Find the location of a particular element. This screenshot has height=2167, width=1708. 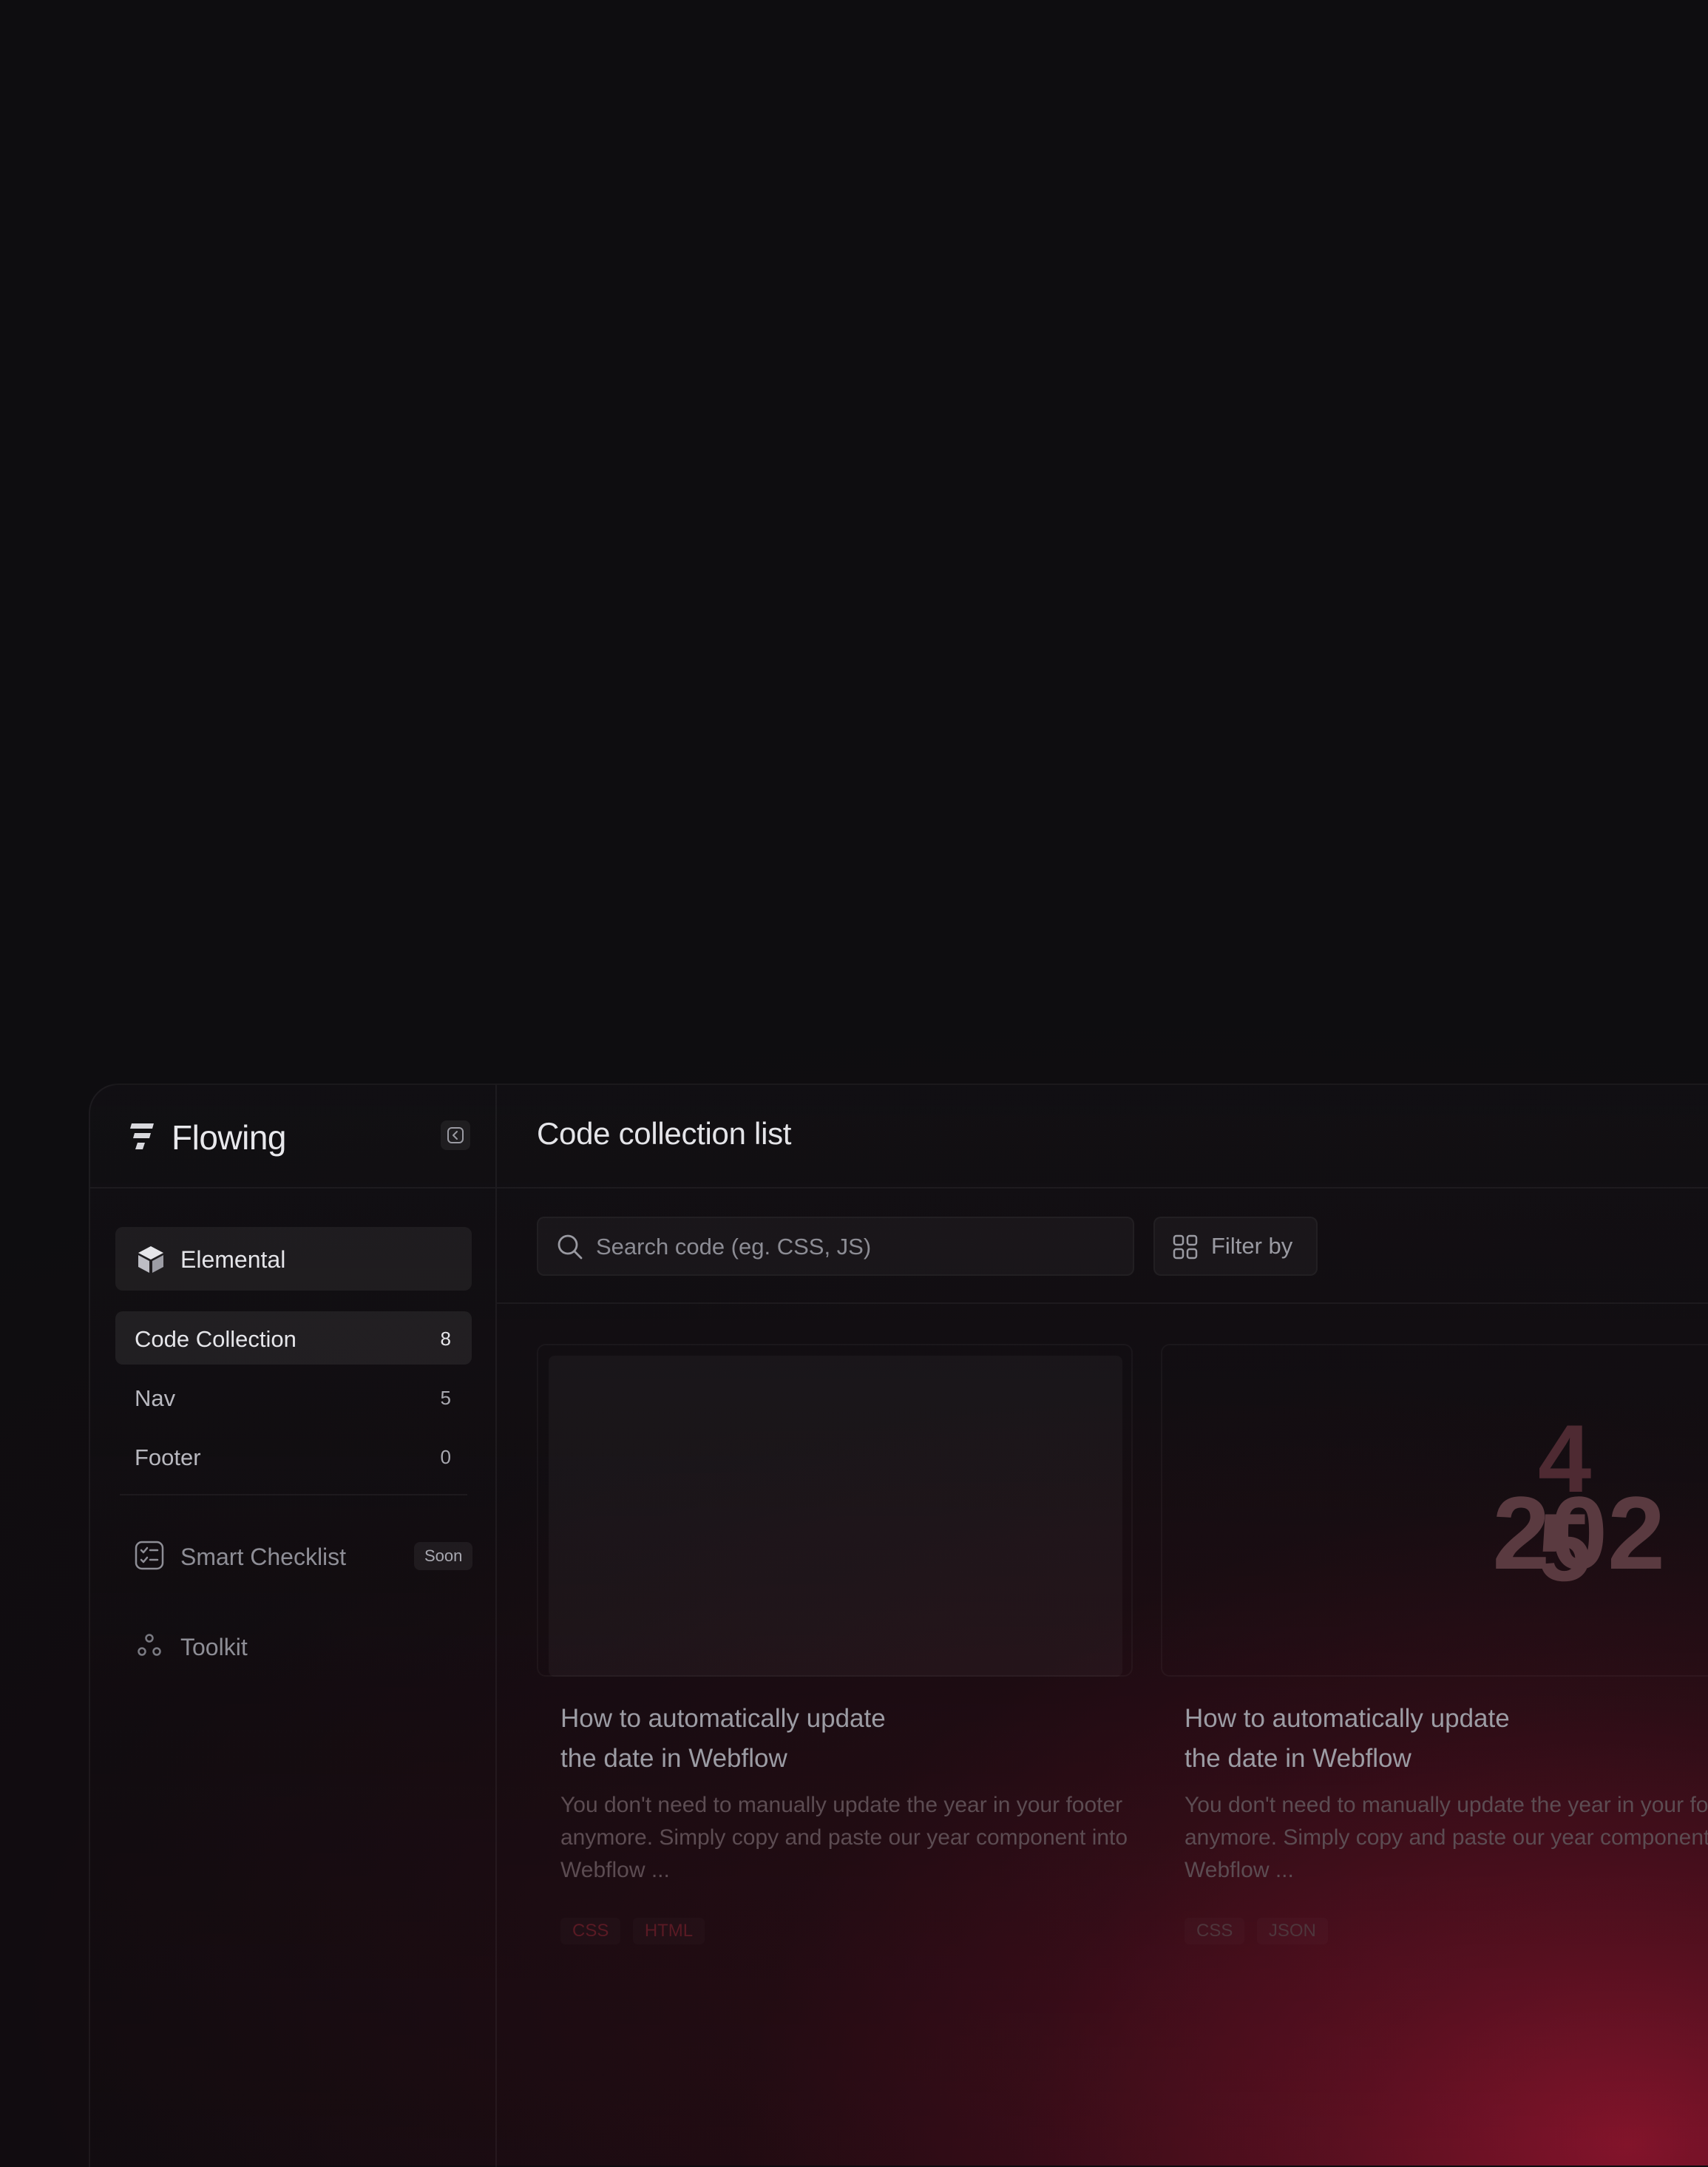

search-box is located at coordinates (835, 1246).